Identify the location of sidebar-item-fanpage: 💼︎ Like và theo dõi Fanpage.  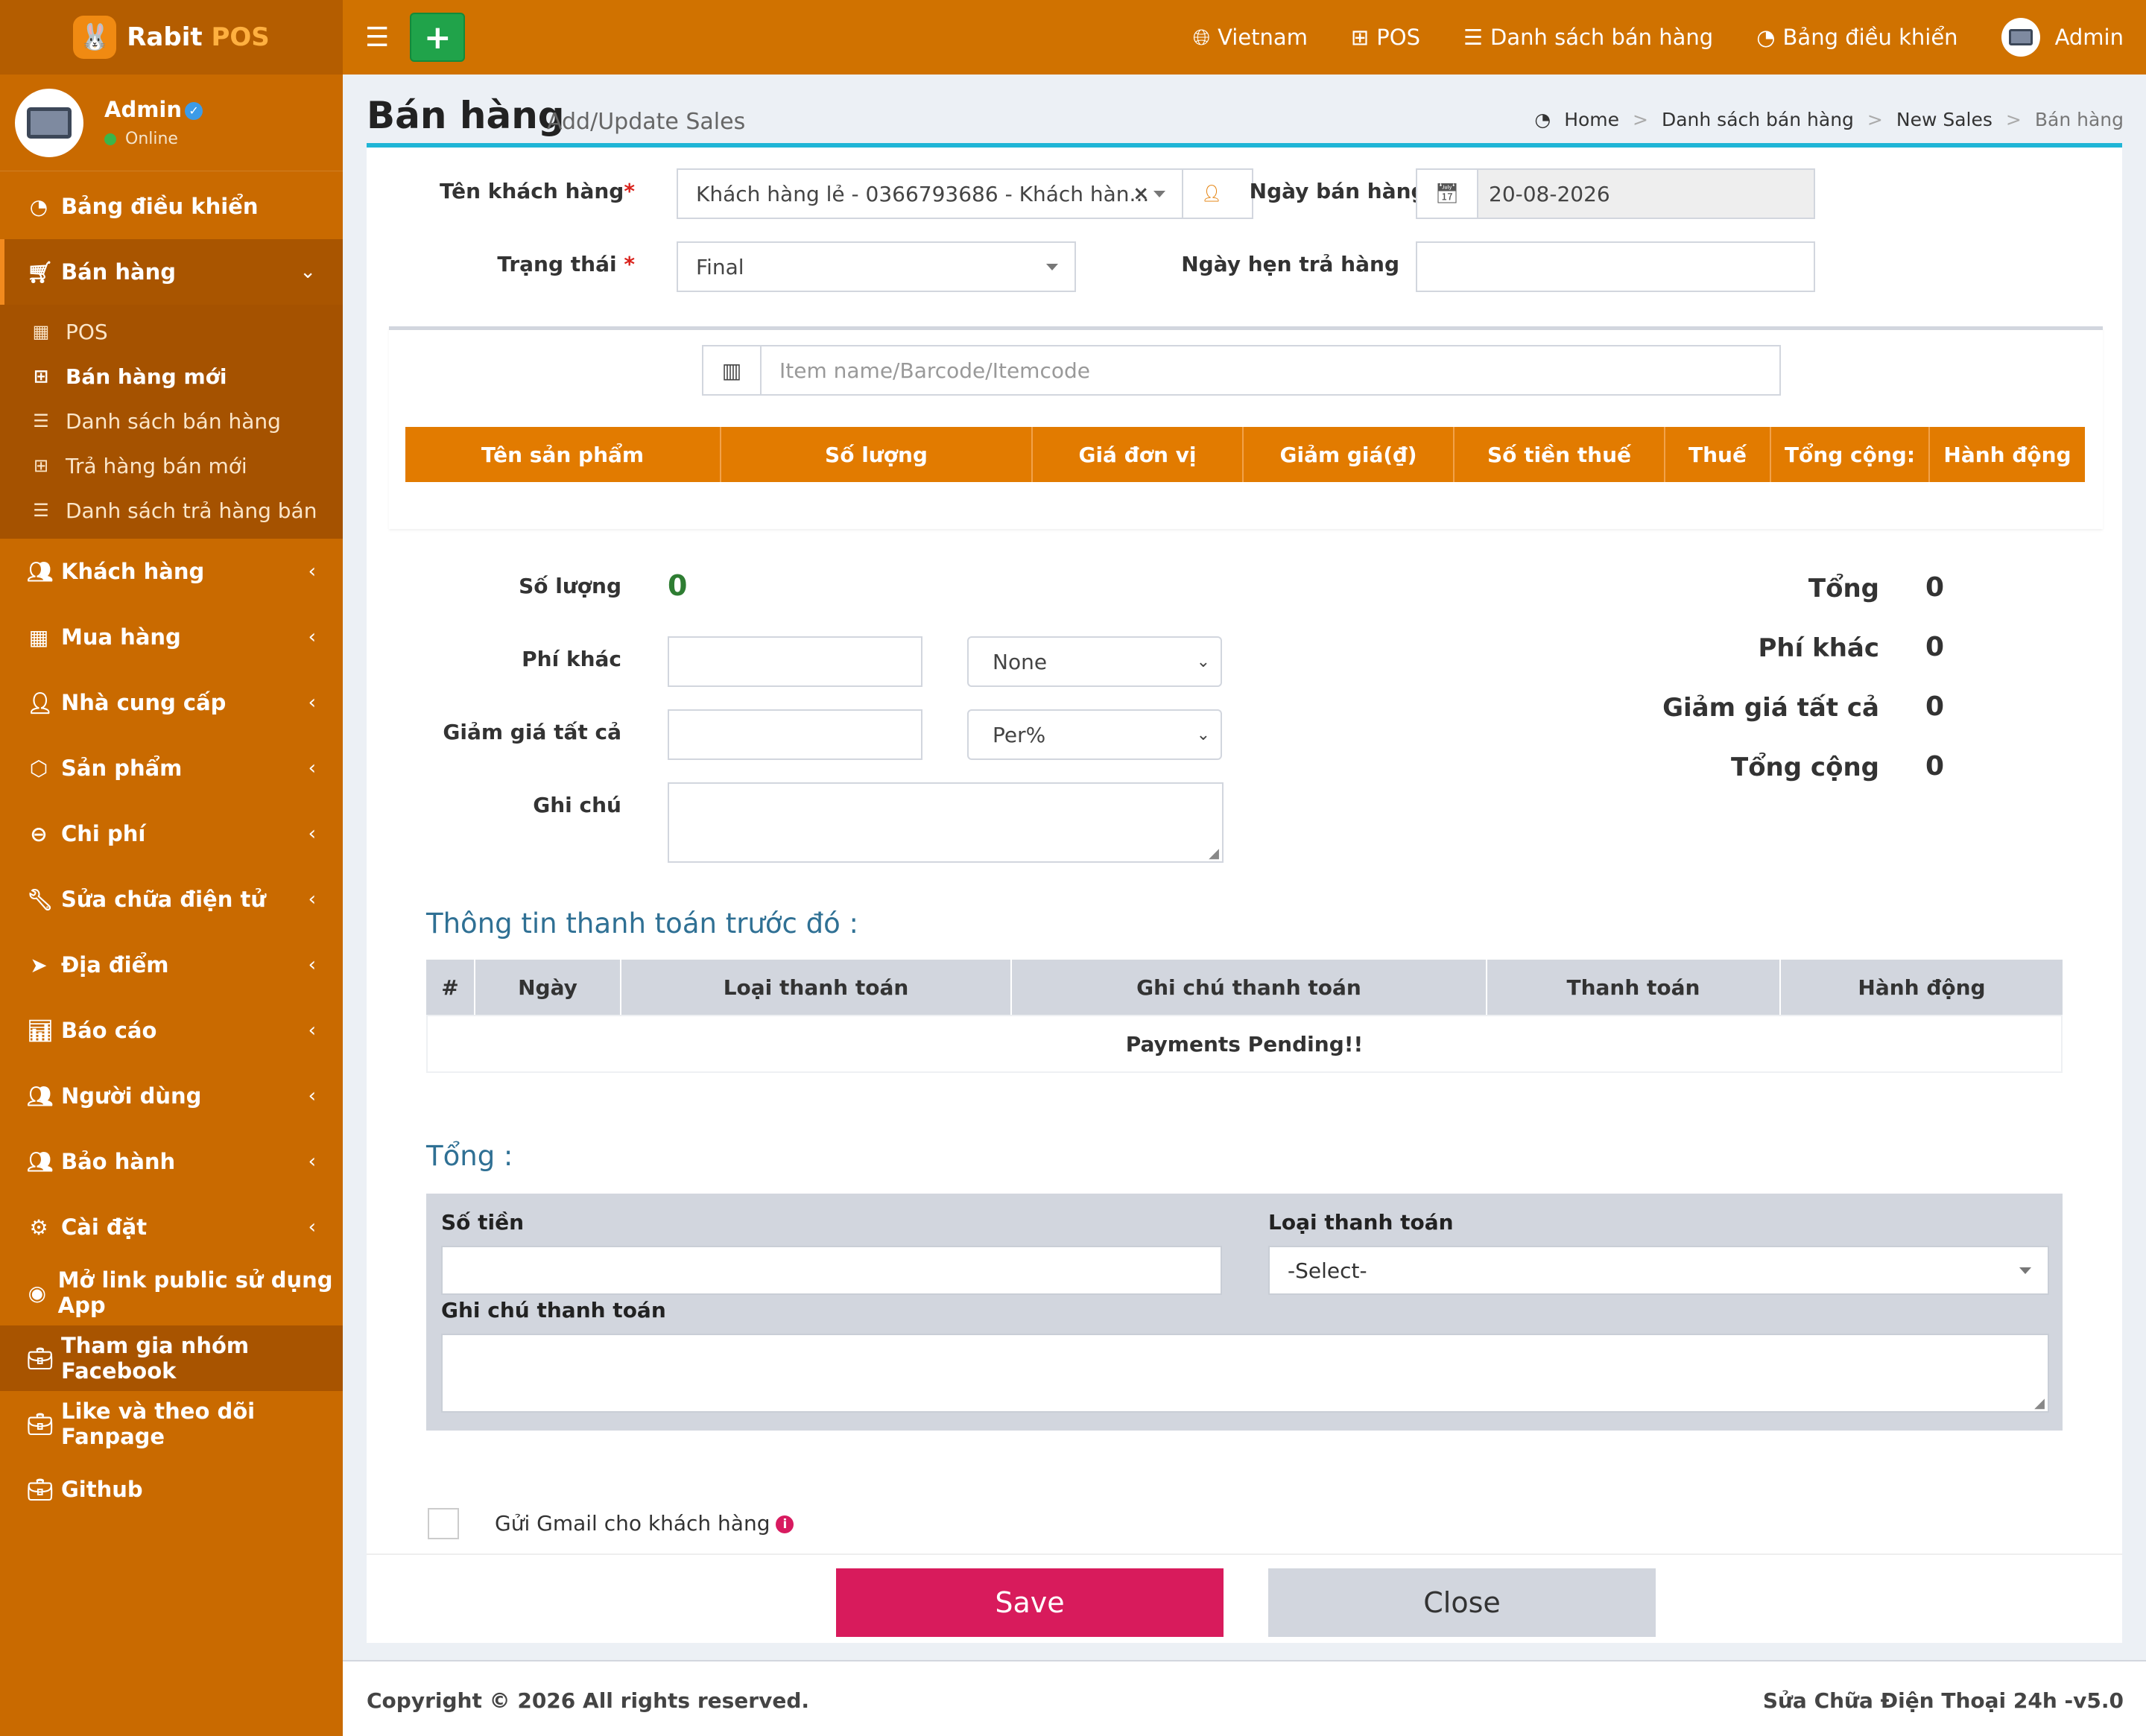
(171, 1424).